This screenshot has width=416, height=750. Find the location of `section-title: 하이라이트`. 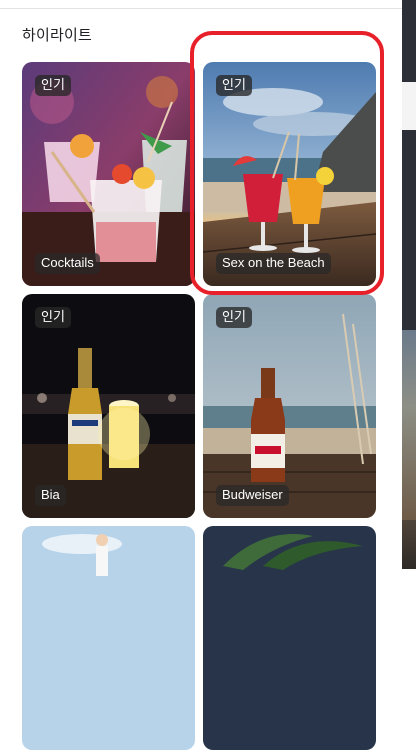

section-title: 하이라이트 is located at coordinates (57, 35).